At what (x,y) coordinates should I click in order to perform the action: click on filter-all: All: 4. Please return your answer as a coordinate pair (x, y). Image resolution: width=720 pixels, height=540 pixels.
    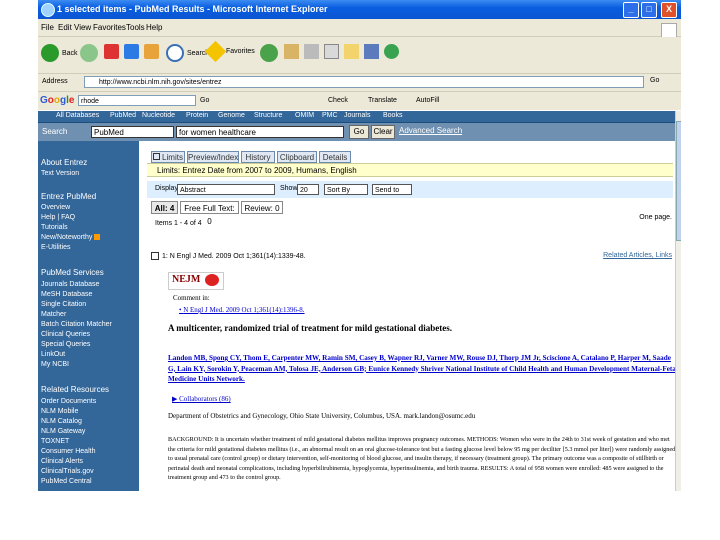
    Looking at the image, I should click on (164, 207).